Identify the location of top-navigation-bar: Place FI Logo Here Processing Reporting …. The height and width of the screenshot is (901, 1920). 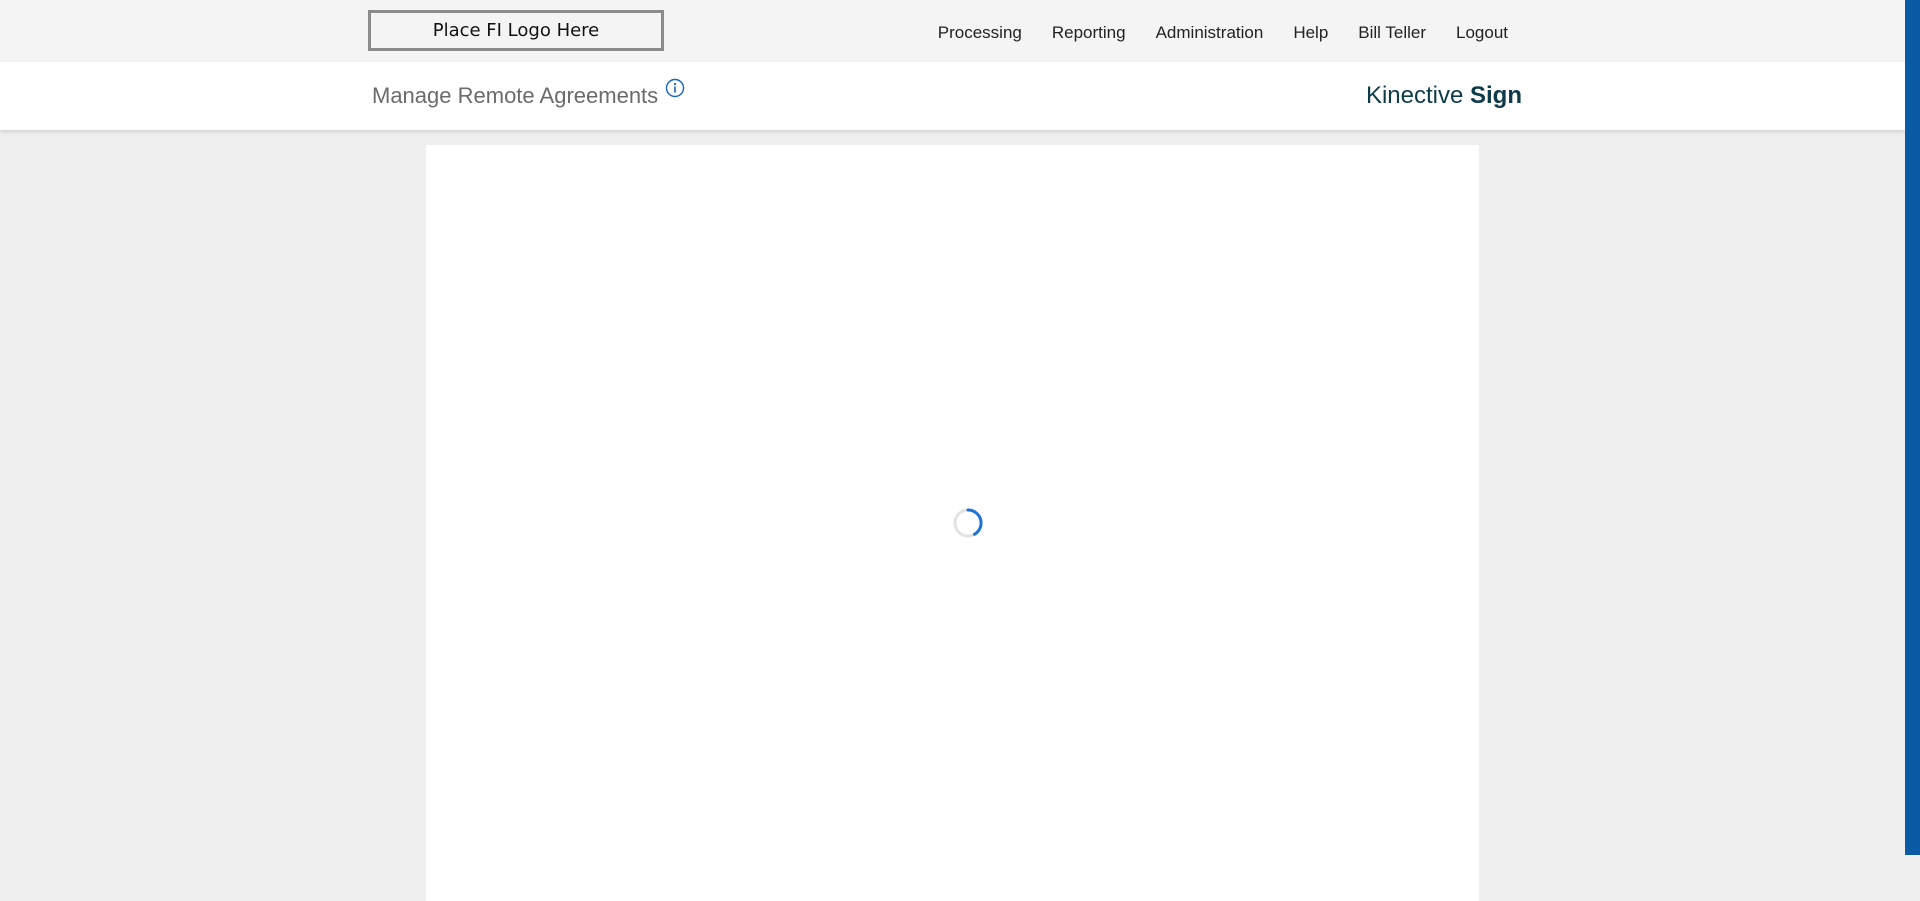
(952, 31).